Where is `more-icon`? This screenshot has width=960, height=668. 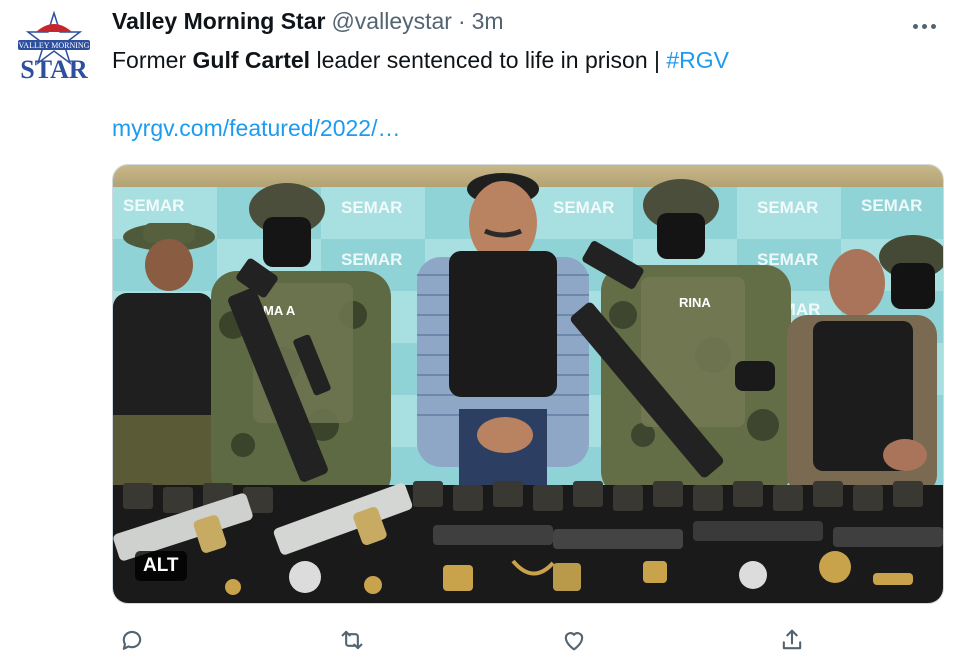
more-icon is located at coordinates (924, 26).